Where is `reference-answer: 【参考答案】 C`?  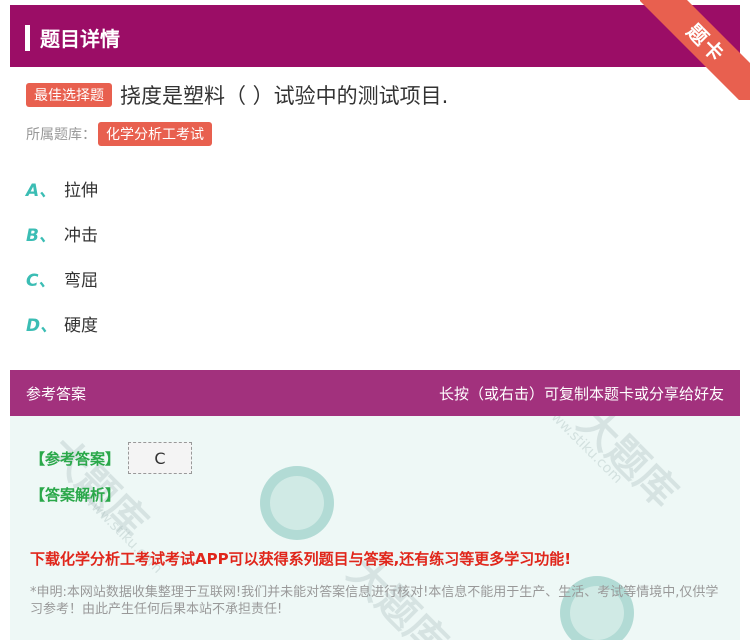 reference-answer: 【参考答案】 C is located at coordinates (111, 458).